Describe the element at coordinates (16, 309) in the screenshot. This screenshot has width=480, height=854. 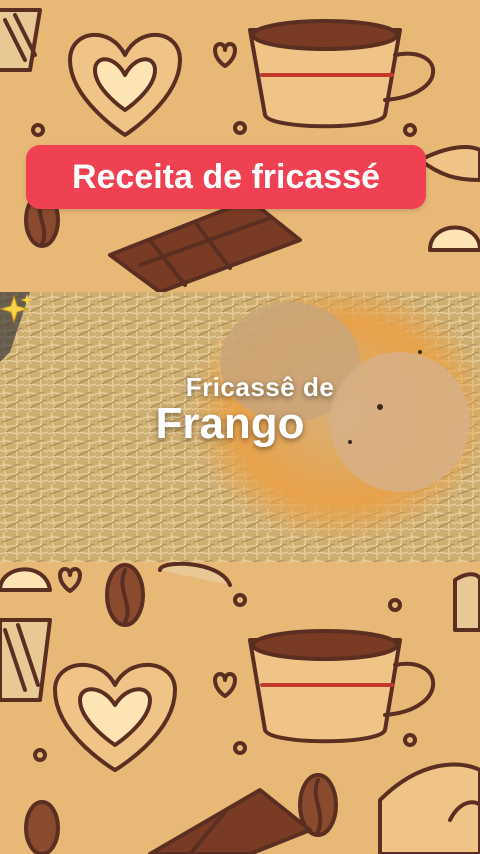
I see `sparkle-icon` at that location.